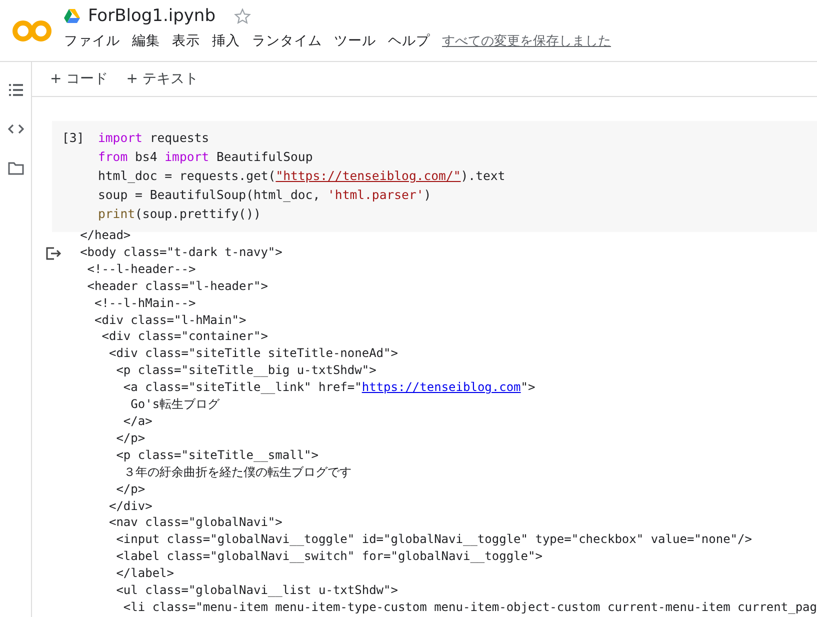  Describe the element at coordinates (184, 337) in the screenshot. I see `output-line: <div class="container">` at that location.